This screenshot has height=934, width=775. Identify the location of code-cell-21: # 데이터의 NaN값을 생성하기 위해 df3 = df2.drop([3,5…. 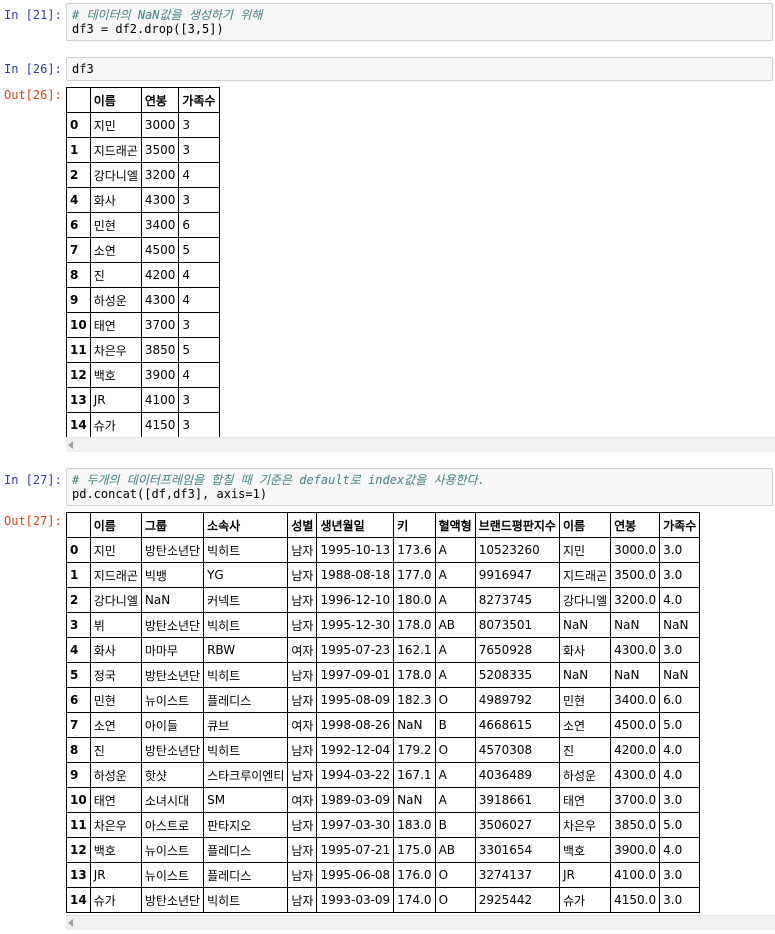
(419, 22).